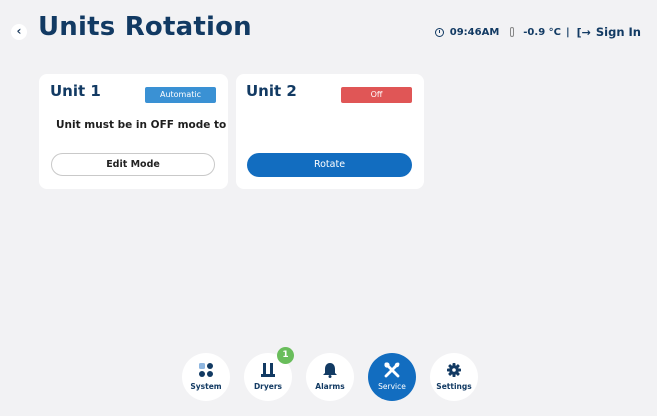 The height and width of the screenshot is (416, 657). What do you see at coordinates (145, 27) in the screenshot?
I see `page-title: Units Rotation` at bounding box center [145, 27].